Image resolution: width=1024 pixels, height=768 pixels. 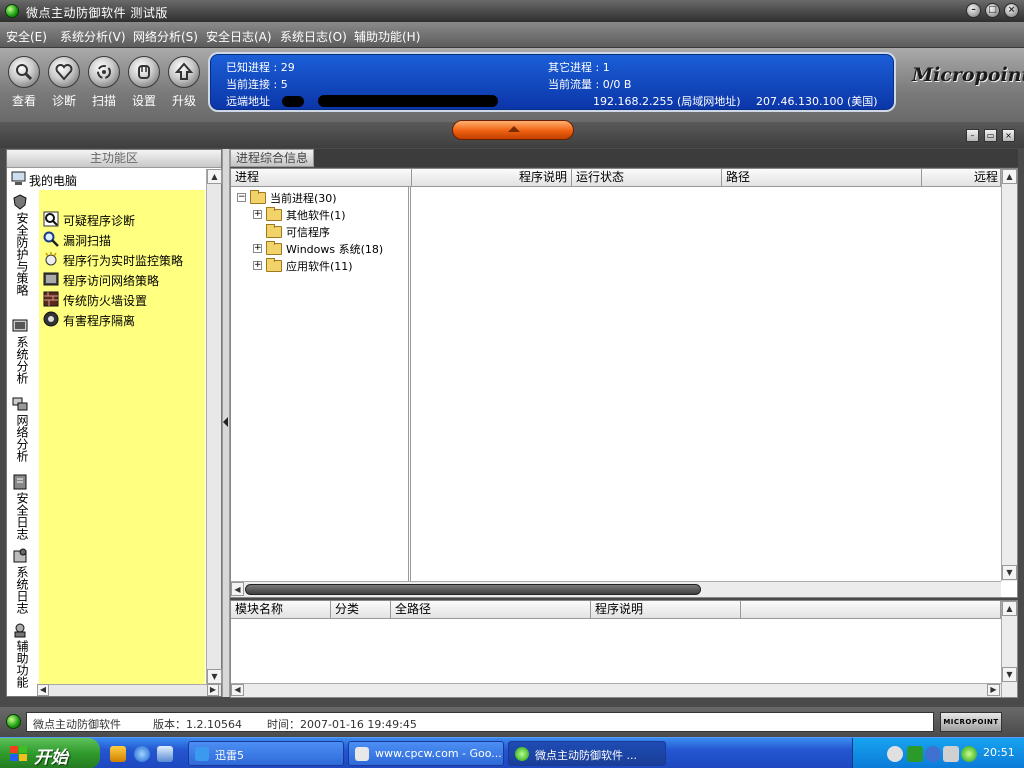 What do you see at coordinates (491, 610) in the screenshot?
I see `column-full-path: 全路径` at bounding box center [491, 610].